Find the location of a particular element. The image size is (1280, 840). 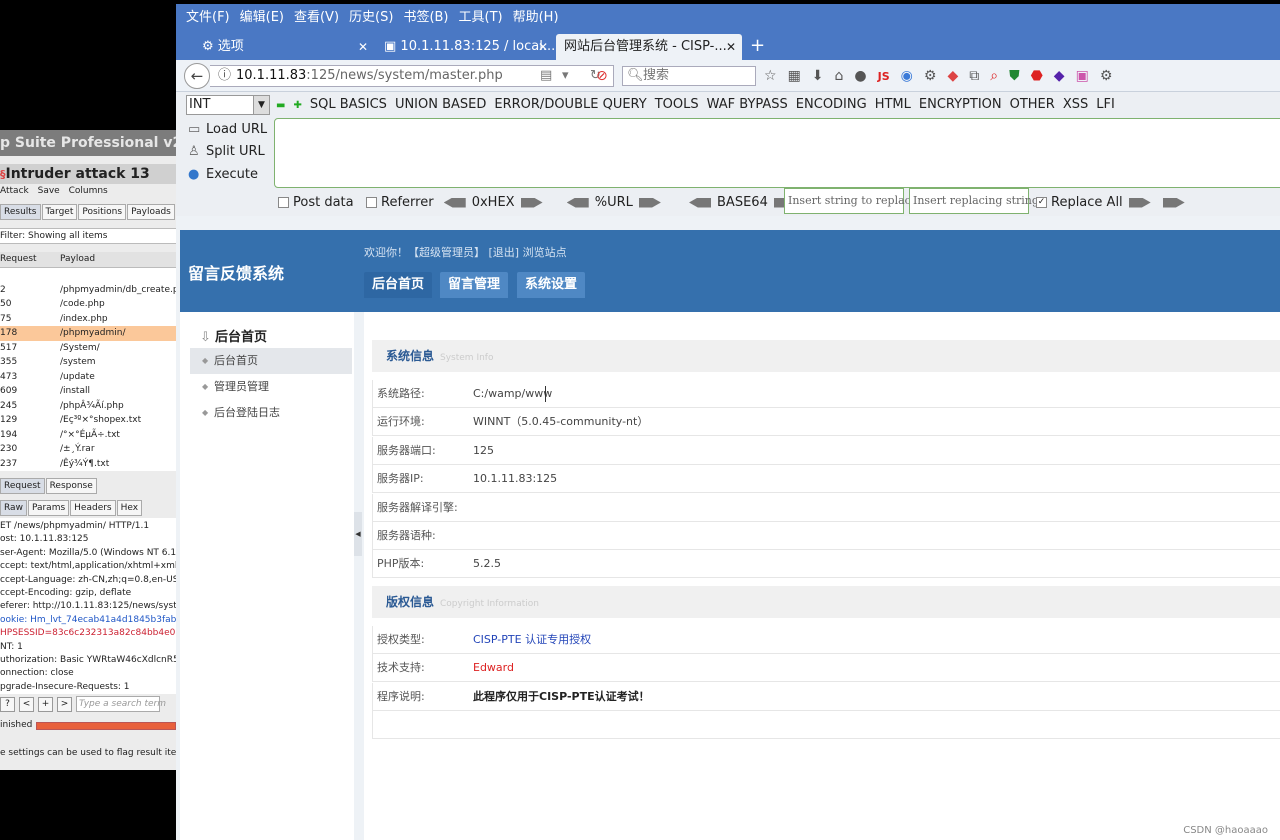

menu-help: 帮助(H) is located at coordinates (536, 17).